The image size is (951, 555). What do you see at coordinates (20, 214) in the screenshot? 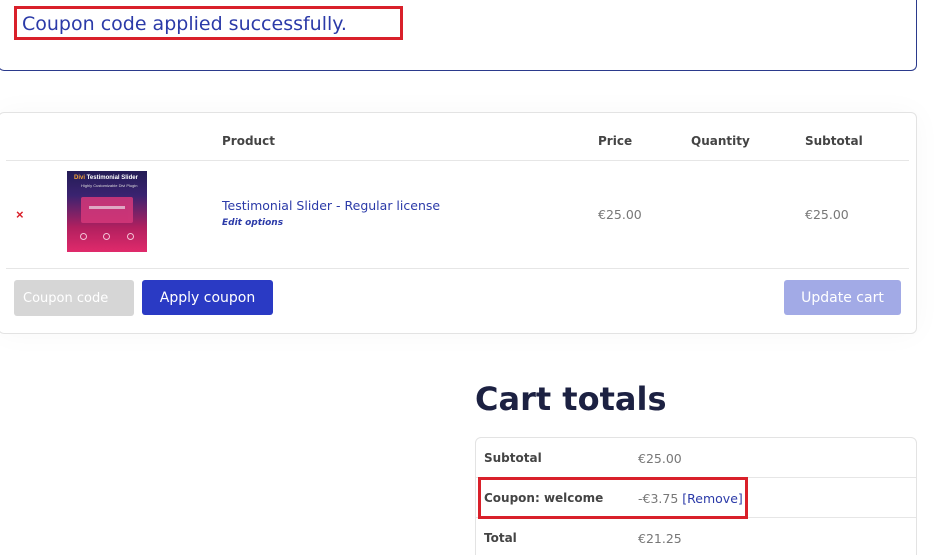
I see `remove-item-icon: ×` at bounding box center [20, 214].